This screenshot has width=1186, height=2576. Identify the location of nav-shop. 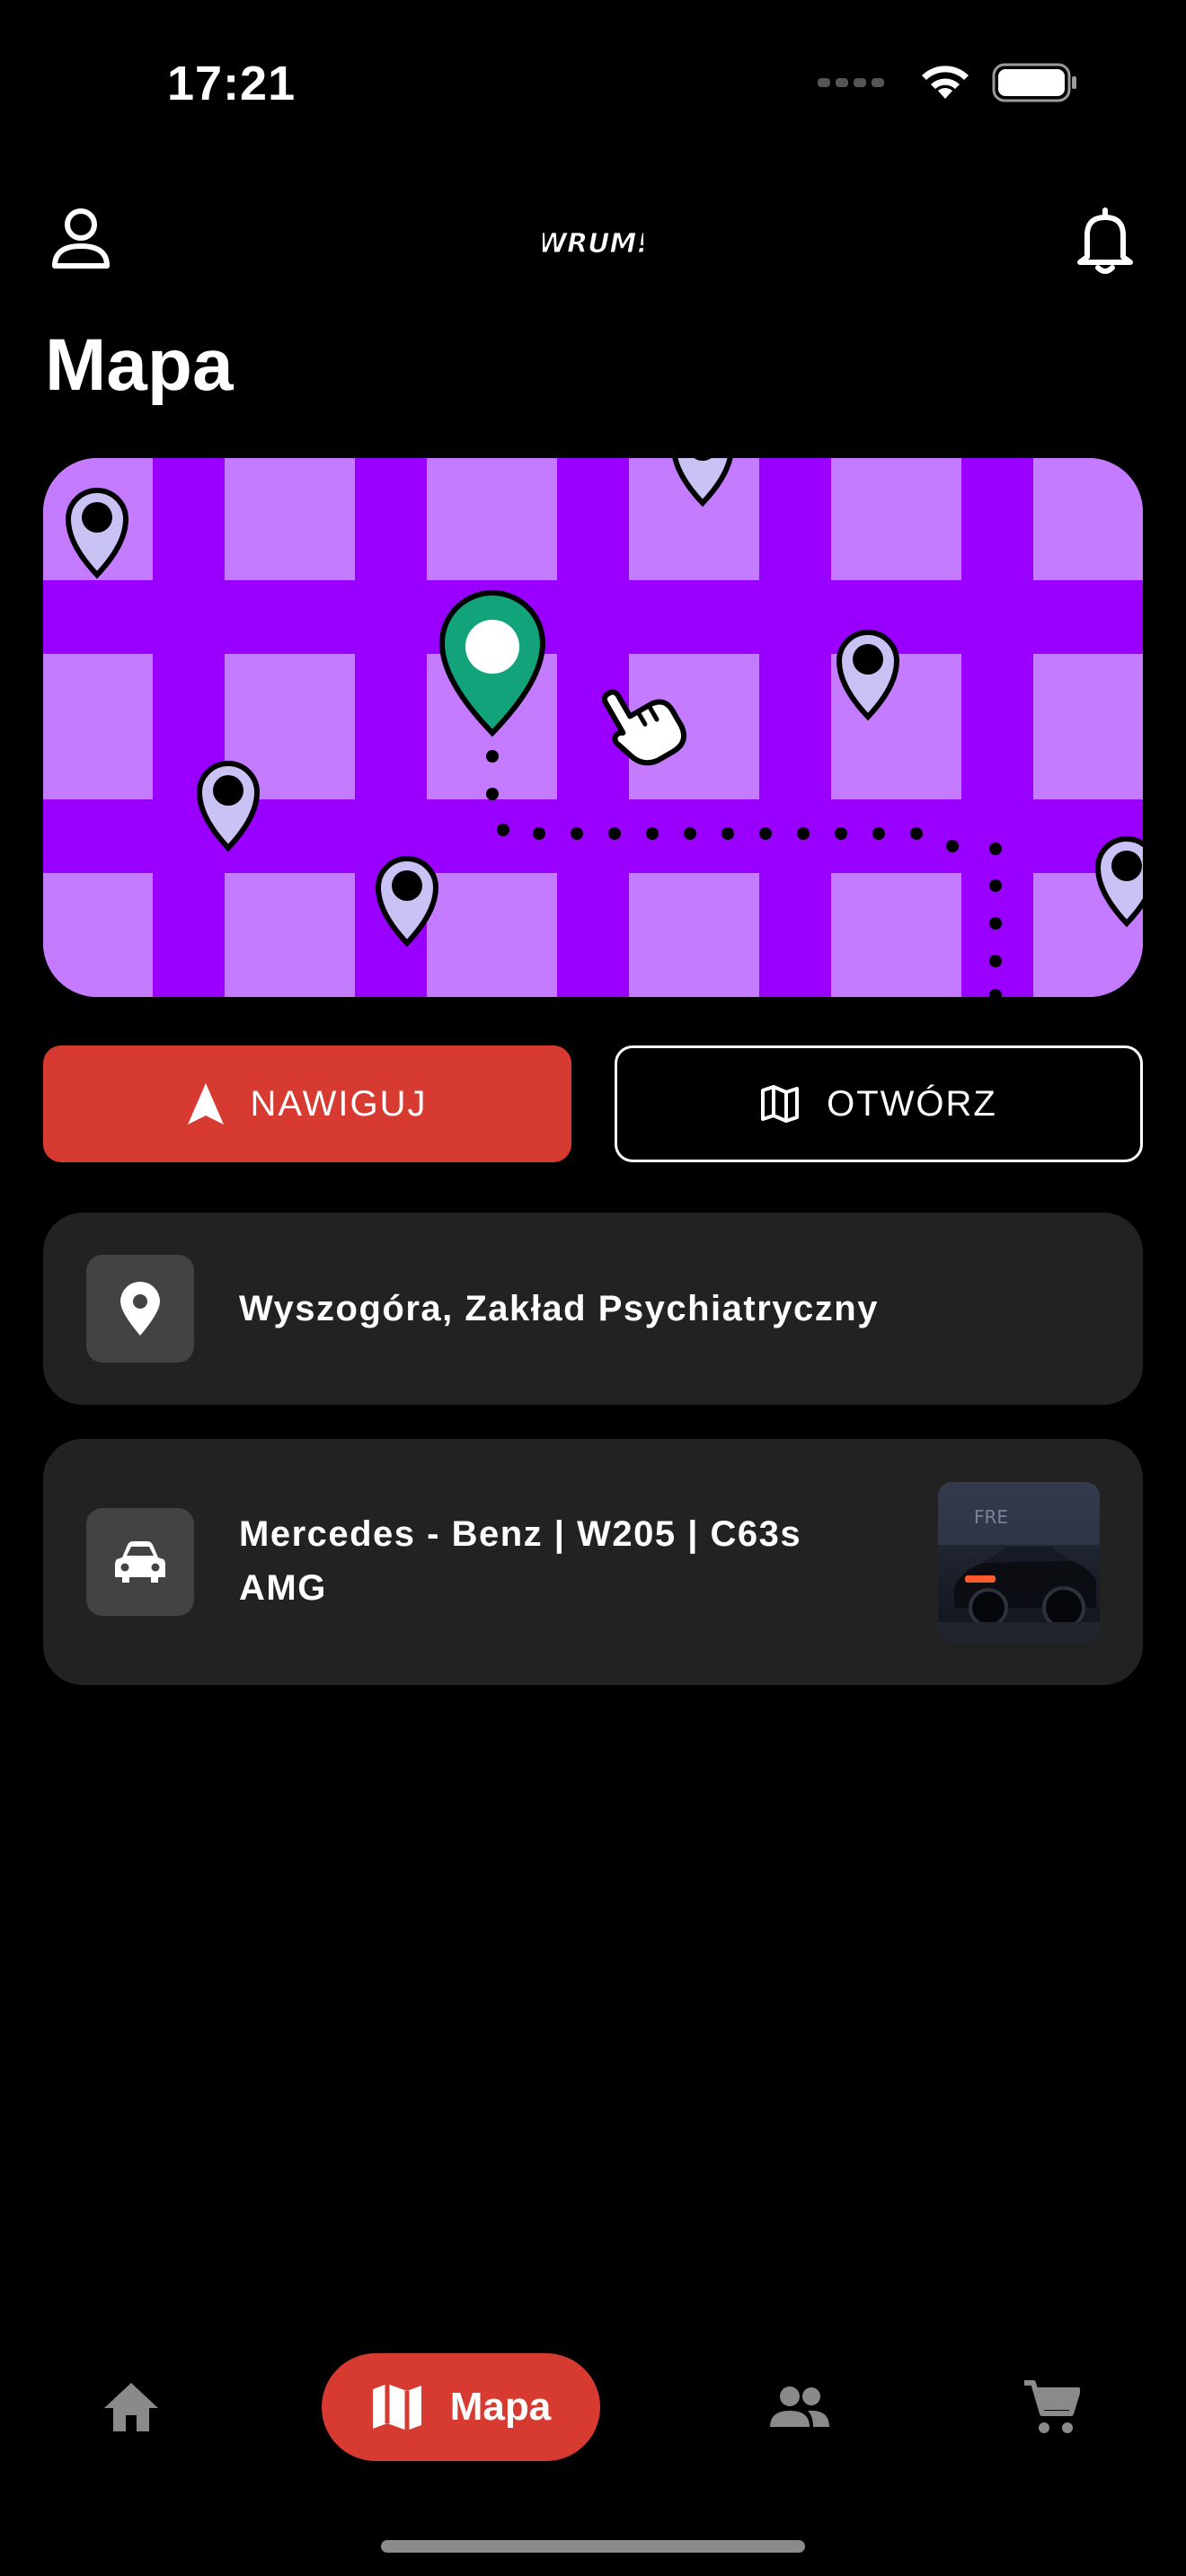
(1051, 2407).